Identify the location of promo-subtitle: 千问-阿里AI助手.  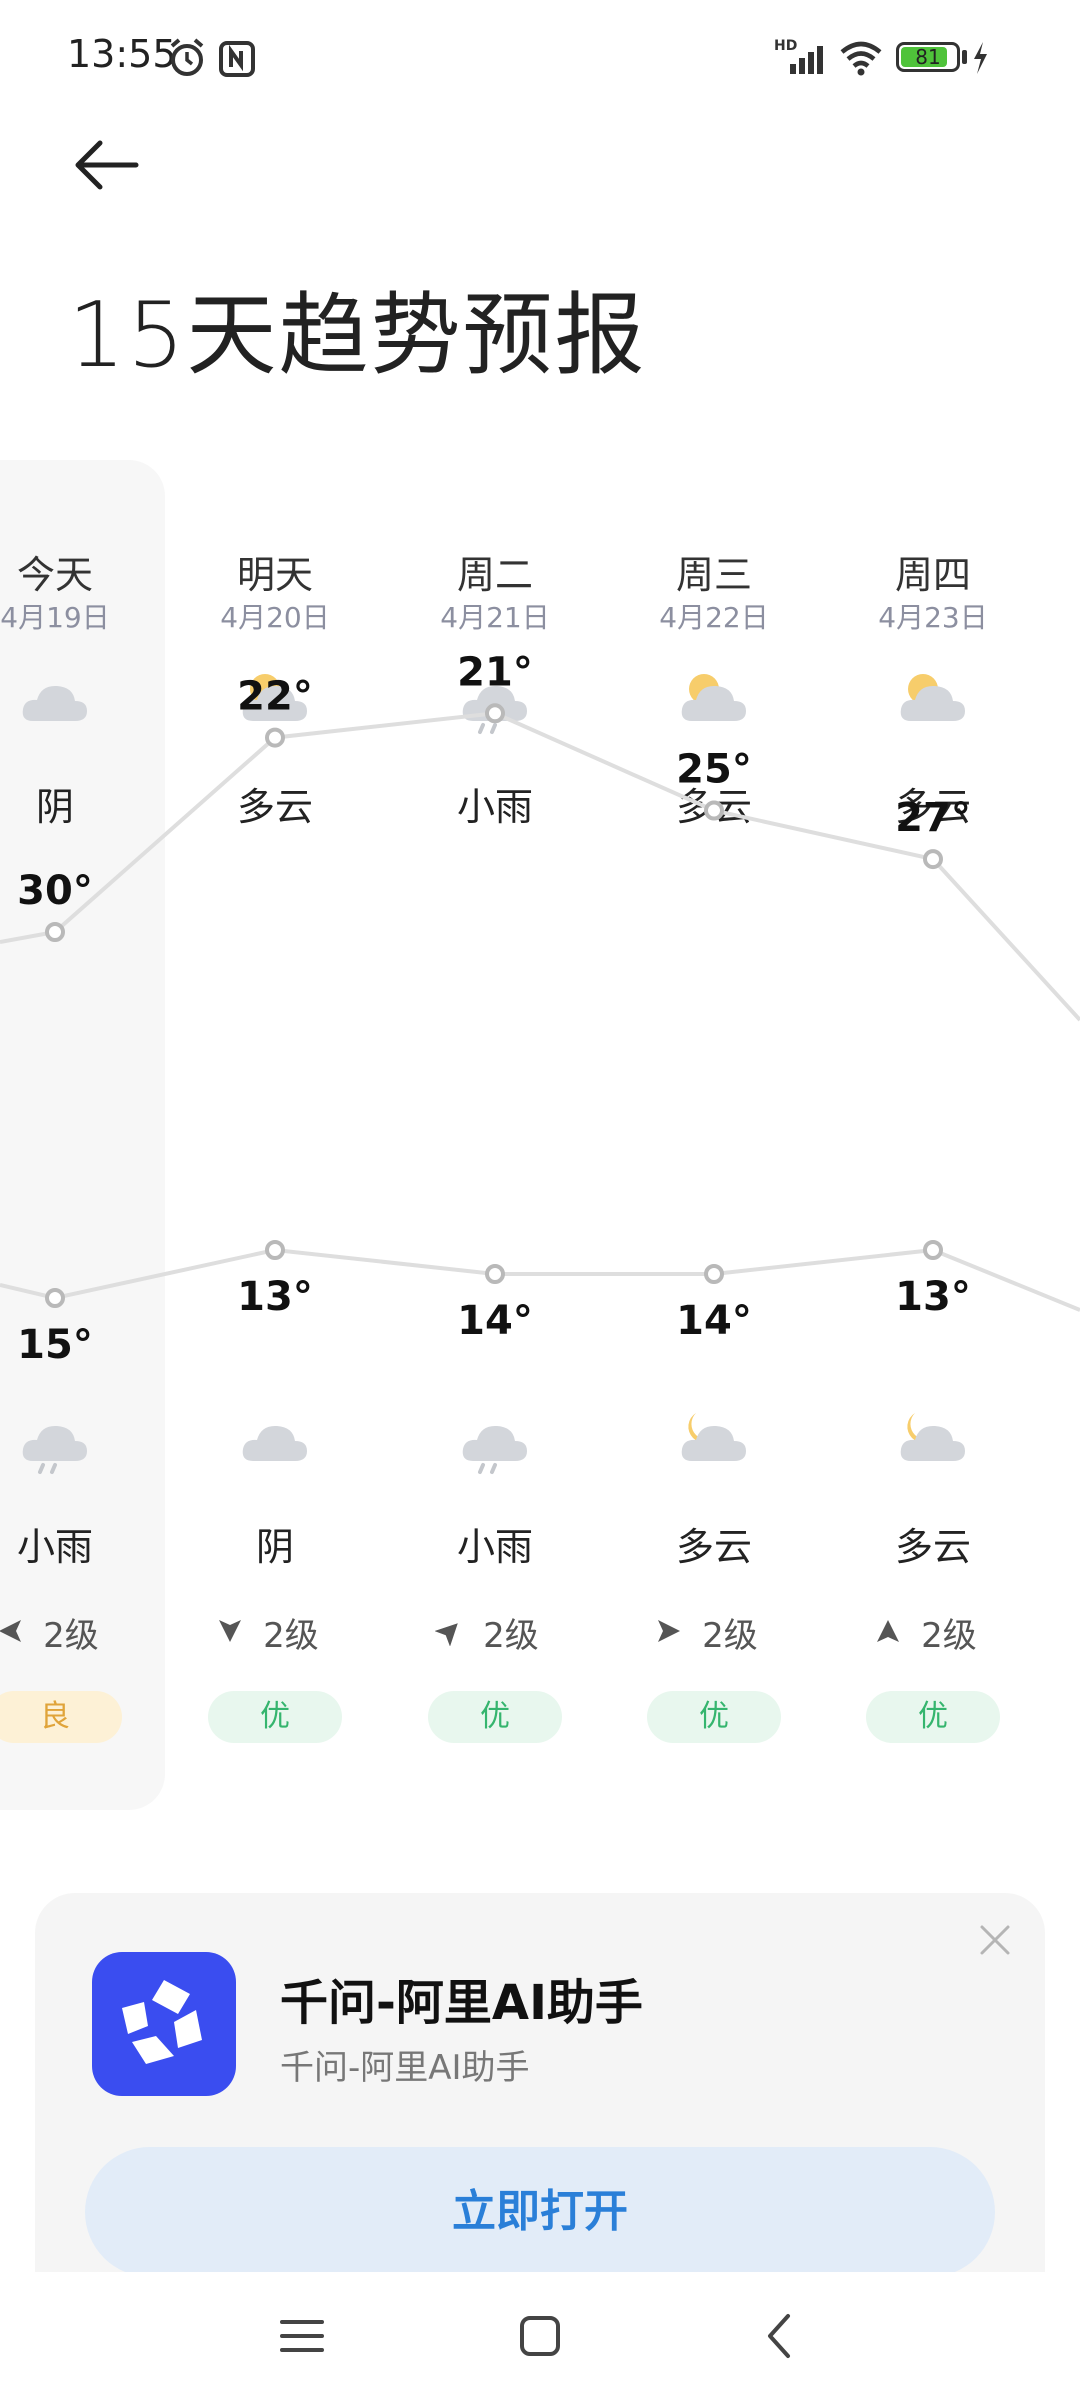
(405, 2068).